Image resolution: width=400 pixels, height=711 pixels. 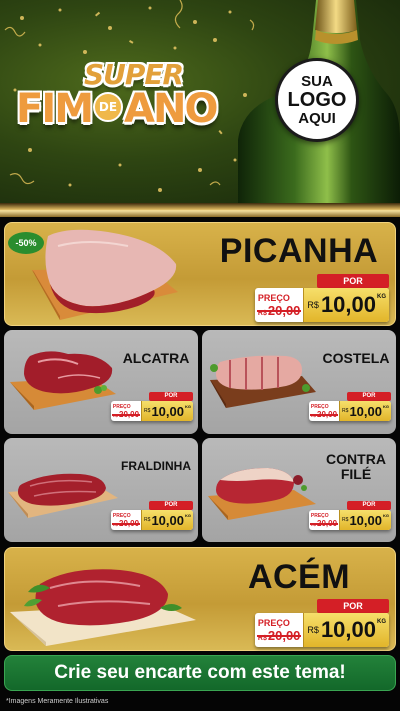 I want to click on costela-meat-image, so click(x=263, y=381).